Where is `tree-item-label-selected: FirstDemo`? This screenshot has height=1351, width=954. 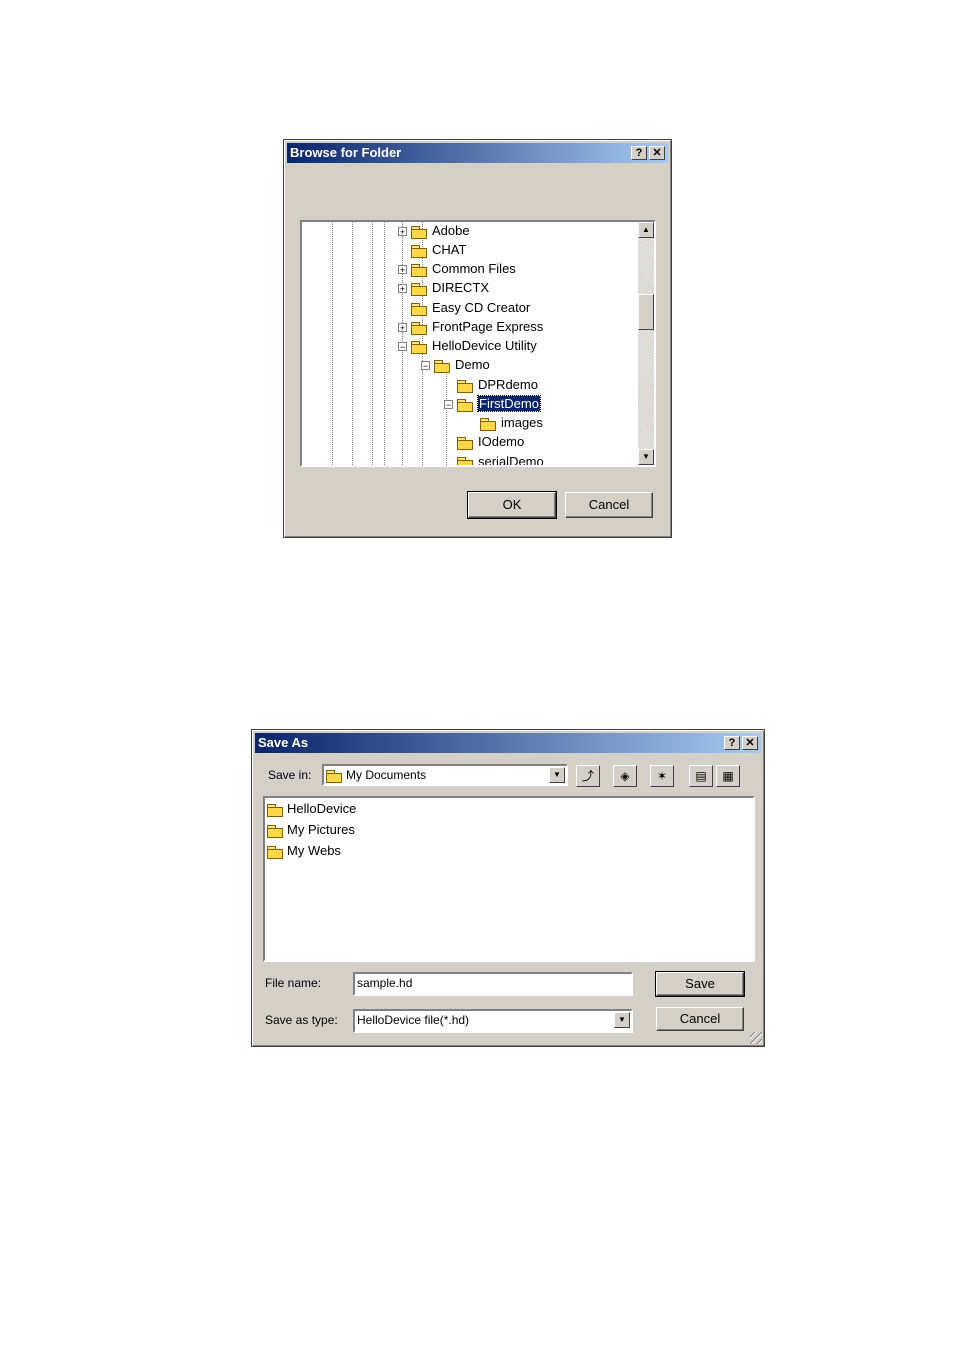 tree-item-label-selected: FirstDemo is located at coordinates (509, 403).